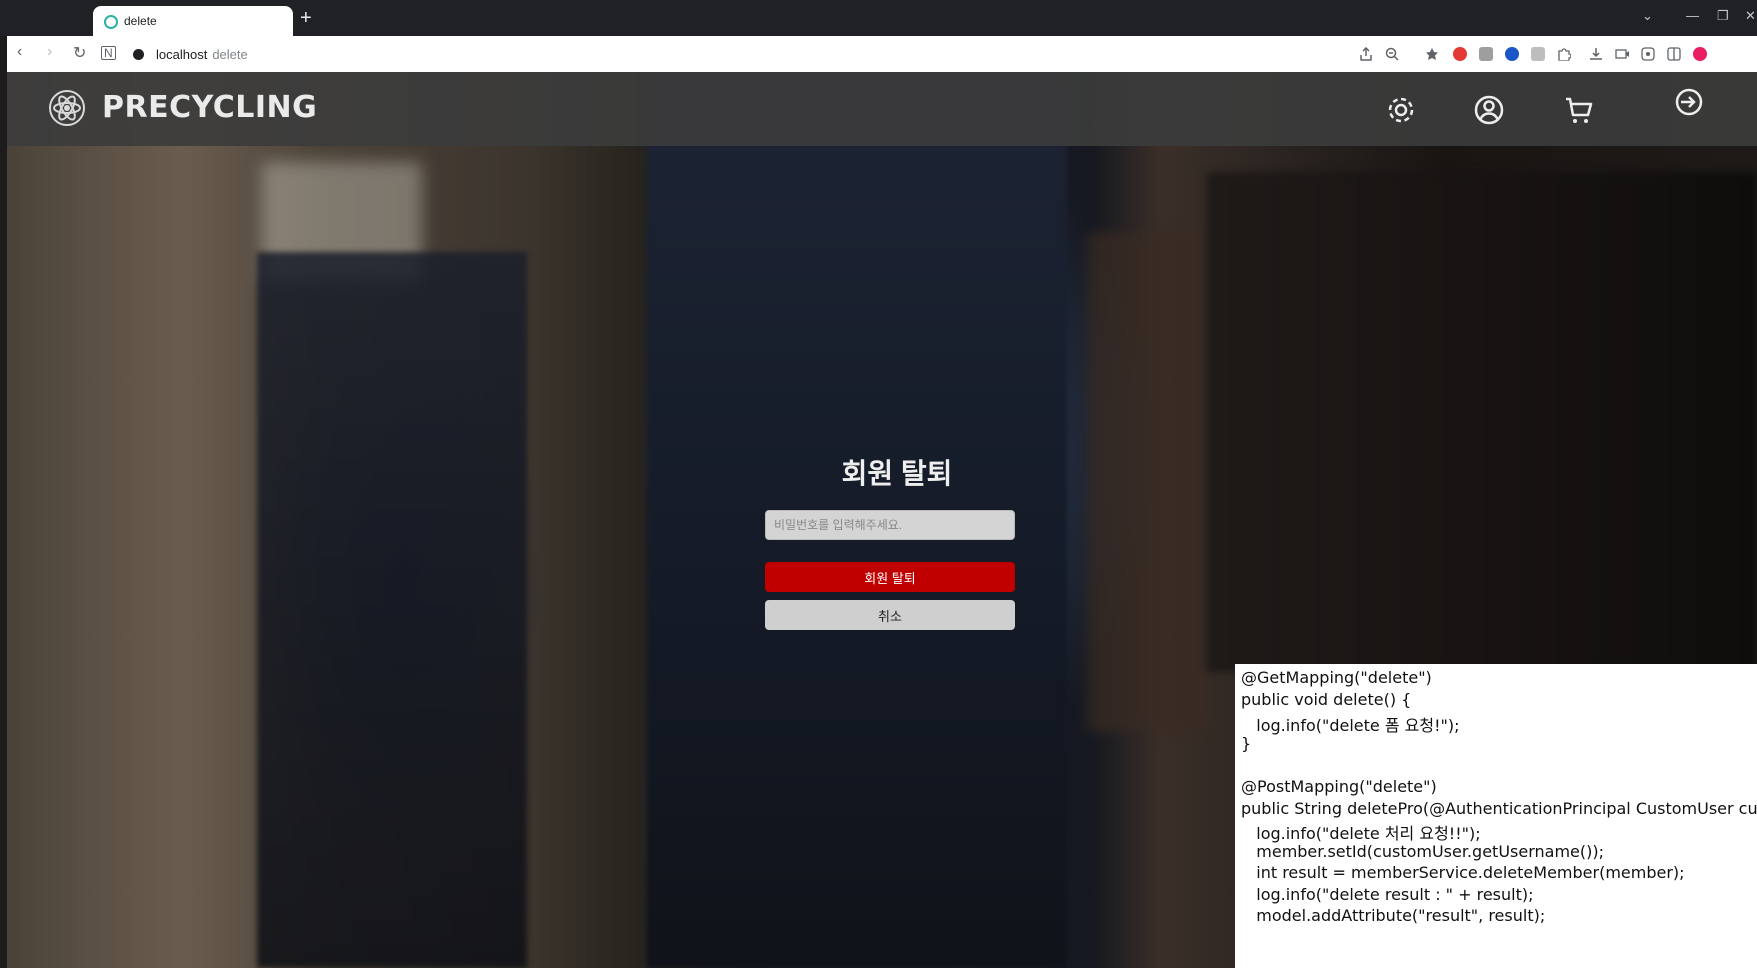  What do you see at coordinates (1387, 894) in the screenshot?
I see `code-line: log.info("delete result : " + result);` at bounding box center [1387, 894].